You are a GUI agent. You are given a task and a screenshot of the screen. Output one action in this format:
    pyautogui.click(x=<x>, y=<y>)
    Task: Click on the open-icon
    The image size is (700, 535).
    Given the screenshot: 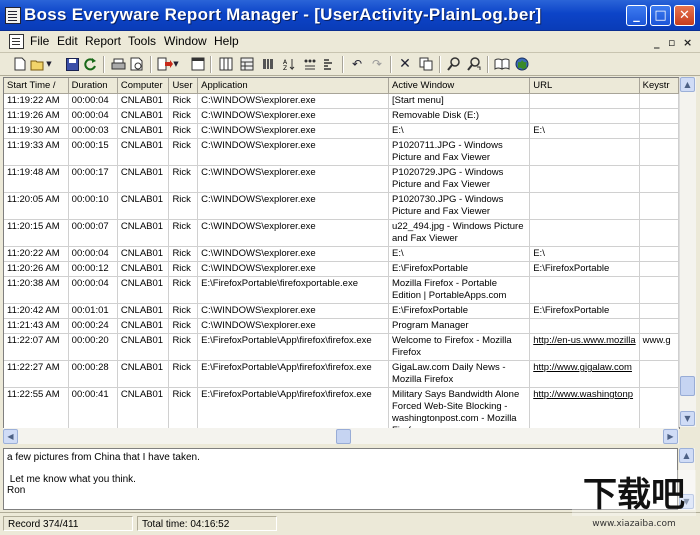 What is the action you would take?
    pyautogui.click(x=38, y=64)
    